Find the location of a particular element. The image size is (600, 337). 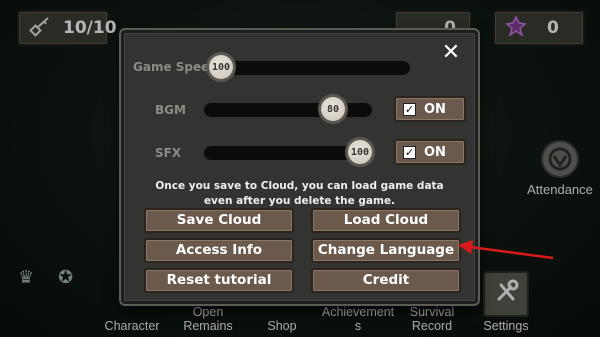

sfx-label: SFX is located at coordinates (168, 153).